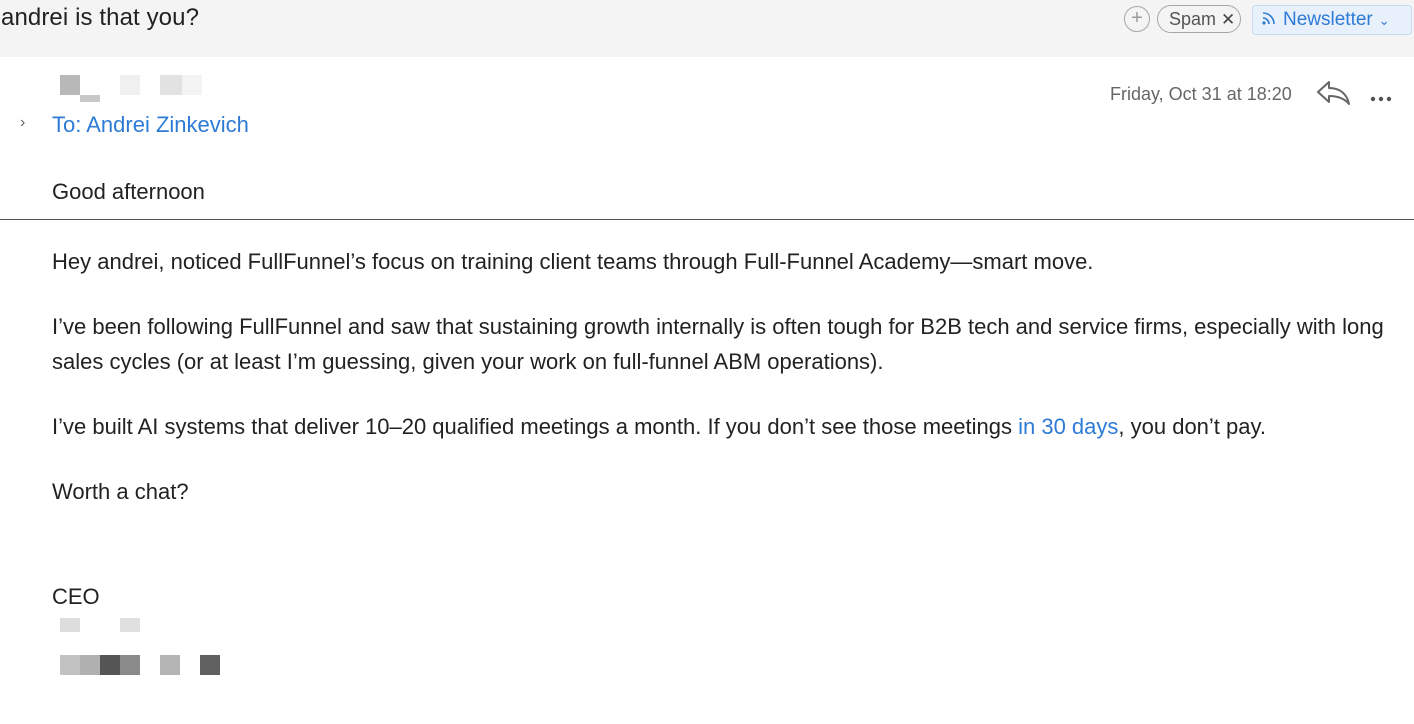  Describe the element at coordinates (128, 191) in the screenshot. I see `email-greeting: Good afternoon` at that location.